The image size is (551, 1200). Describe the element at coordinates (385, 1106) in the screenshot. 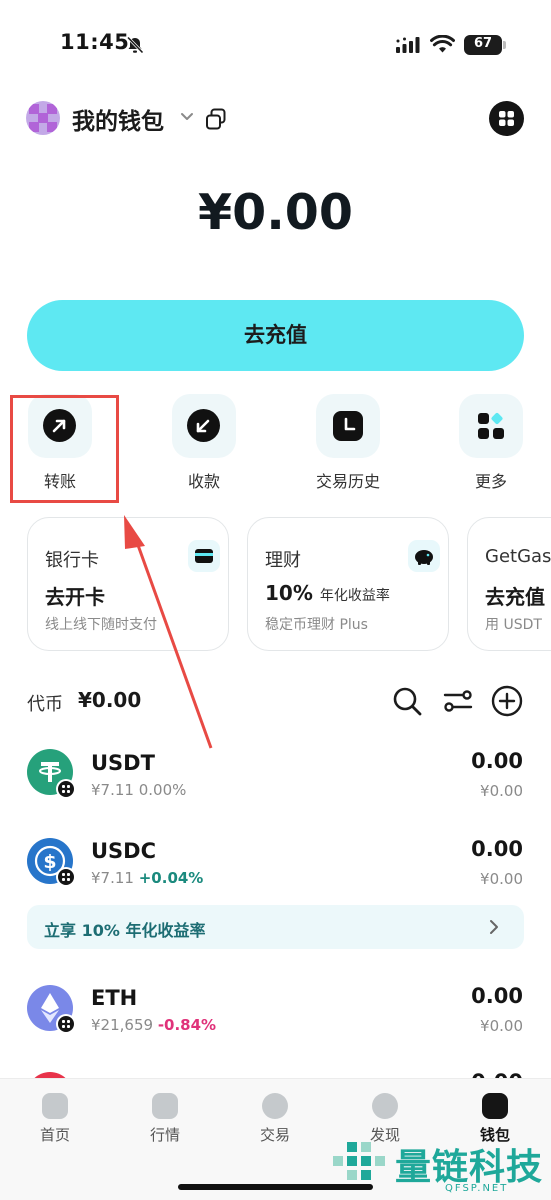

I see `compass-icon` at that location.